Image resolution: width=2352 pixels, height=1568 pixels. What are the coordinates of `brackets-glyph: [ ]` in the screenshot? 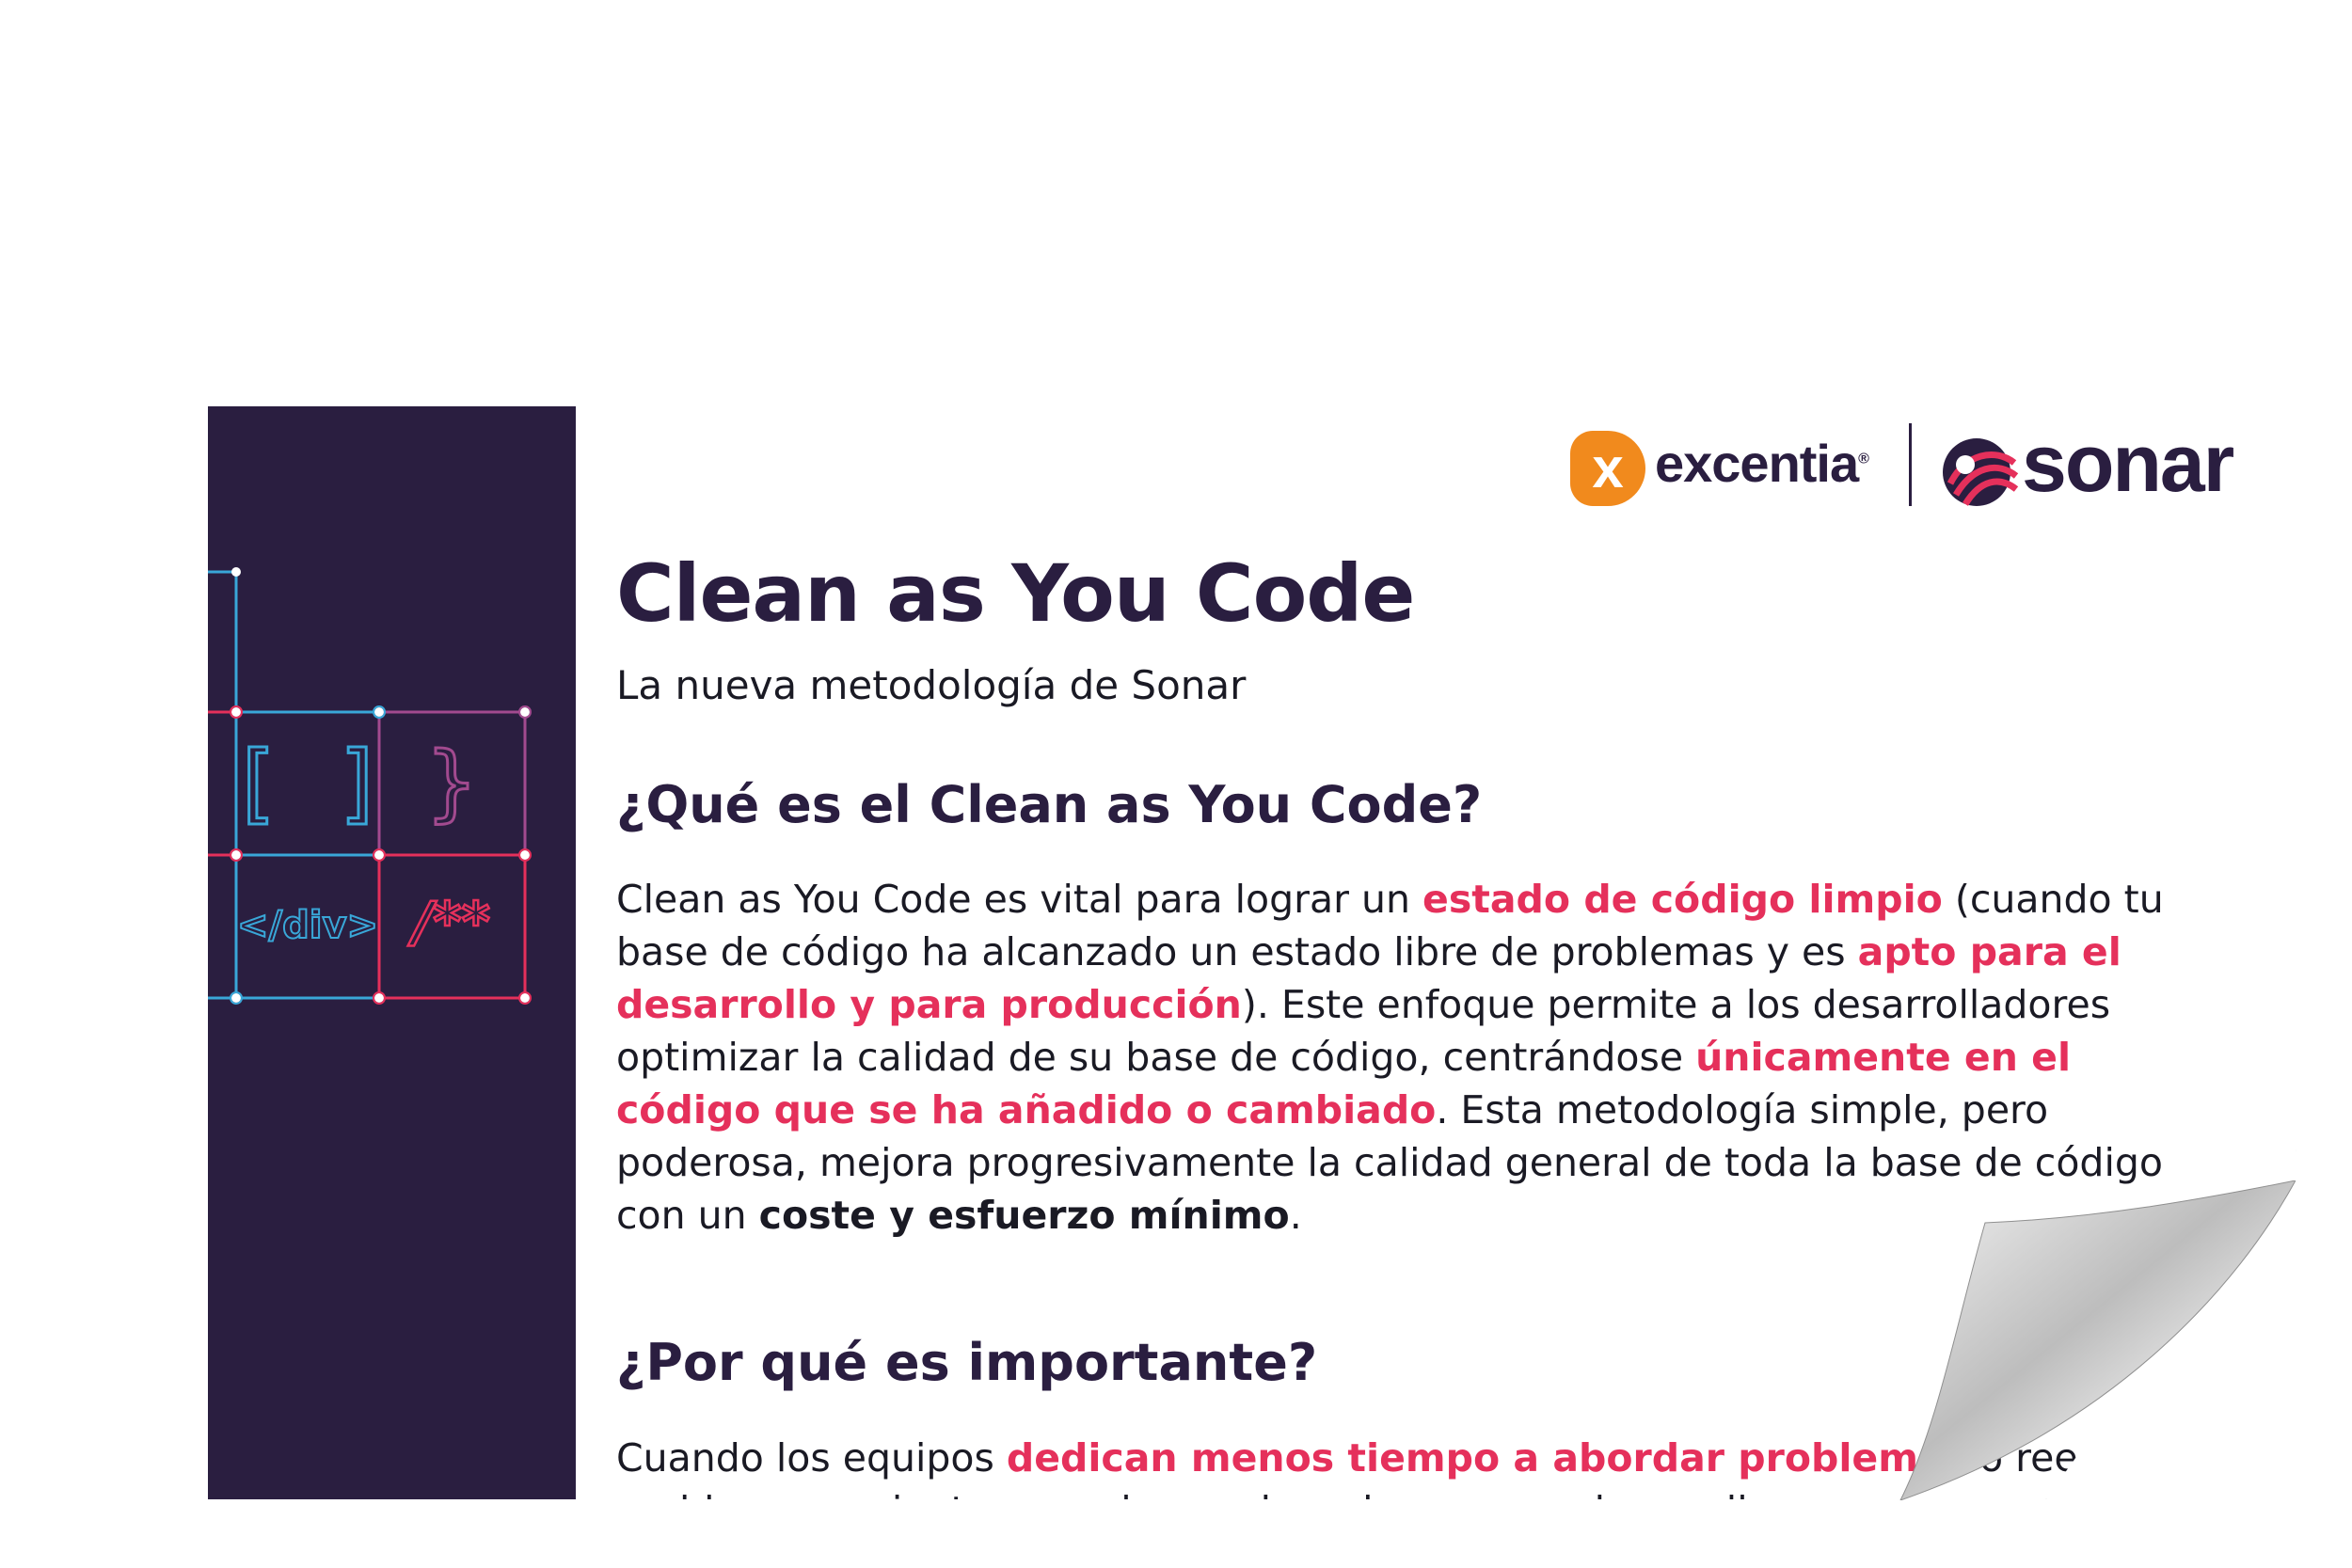 It's located at (308, 783).